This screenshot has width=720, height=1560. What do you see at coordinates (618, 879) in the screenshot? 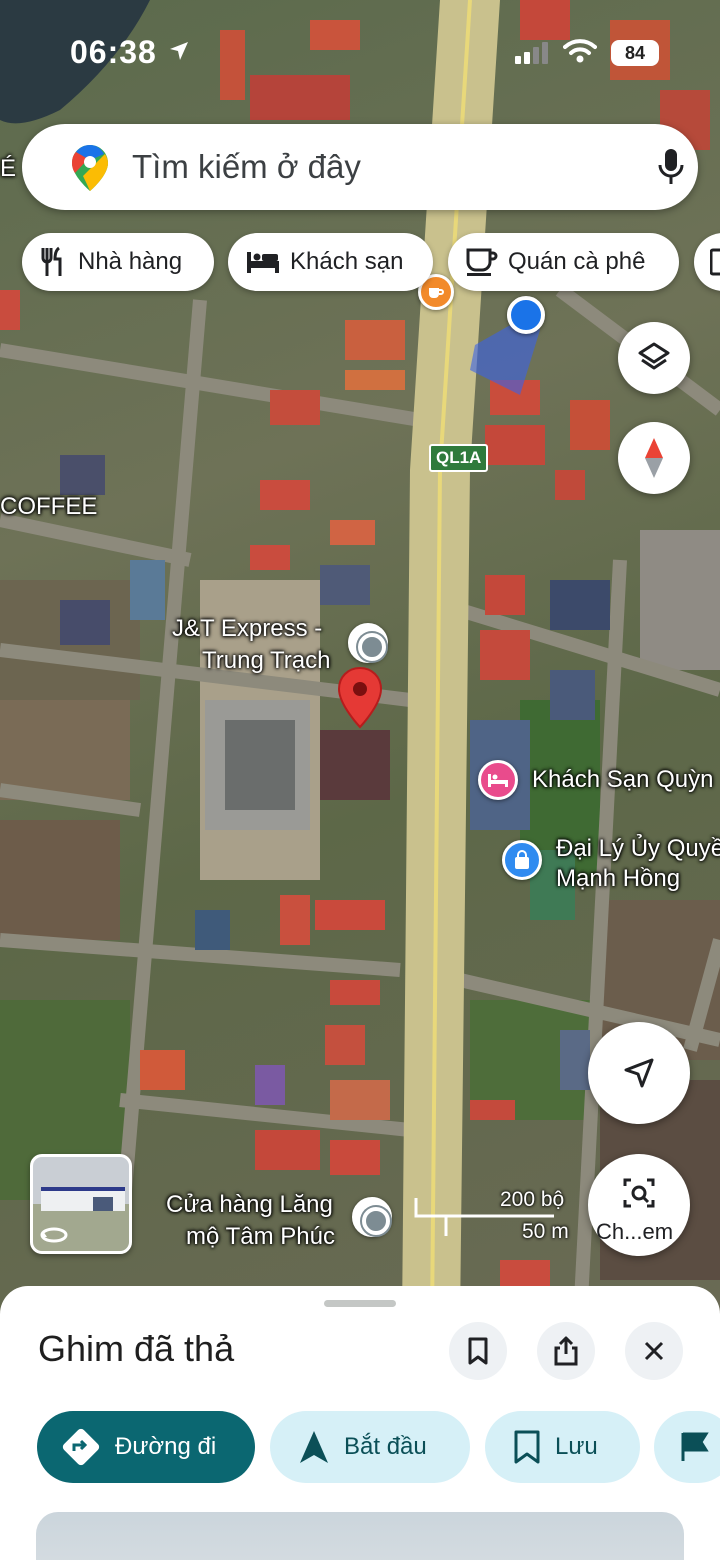
I see `map-label-agency-line2: Mạnh Hồng` at bounding box center [618, 879].